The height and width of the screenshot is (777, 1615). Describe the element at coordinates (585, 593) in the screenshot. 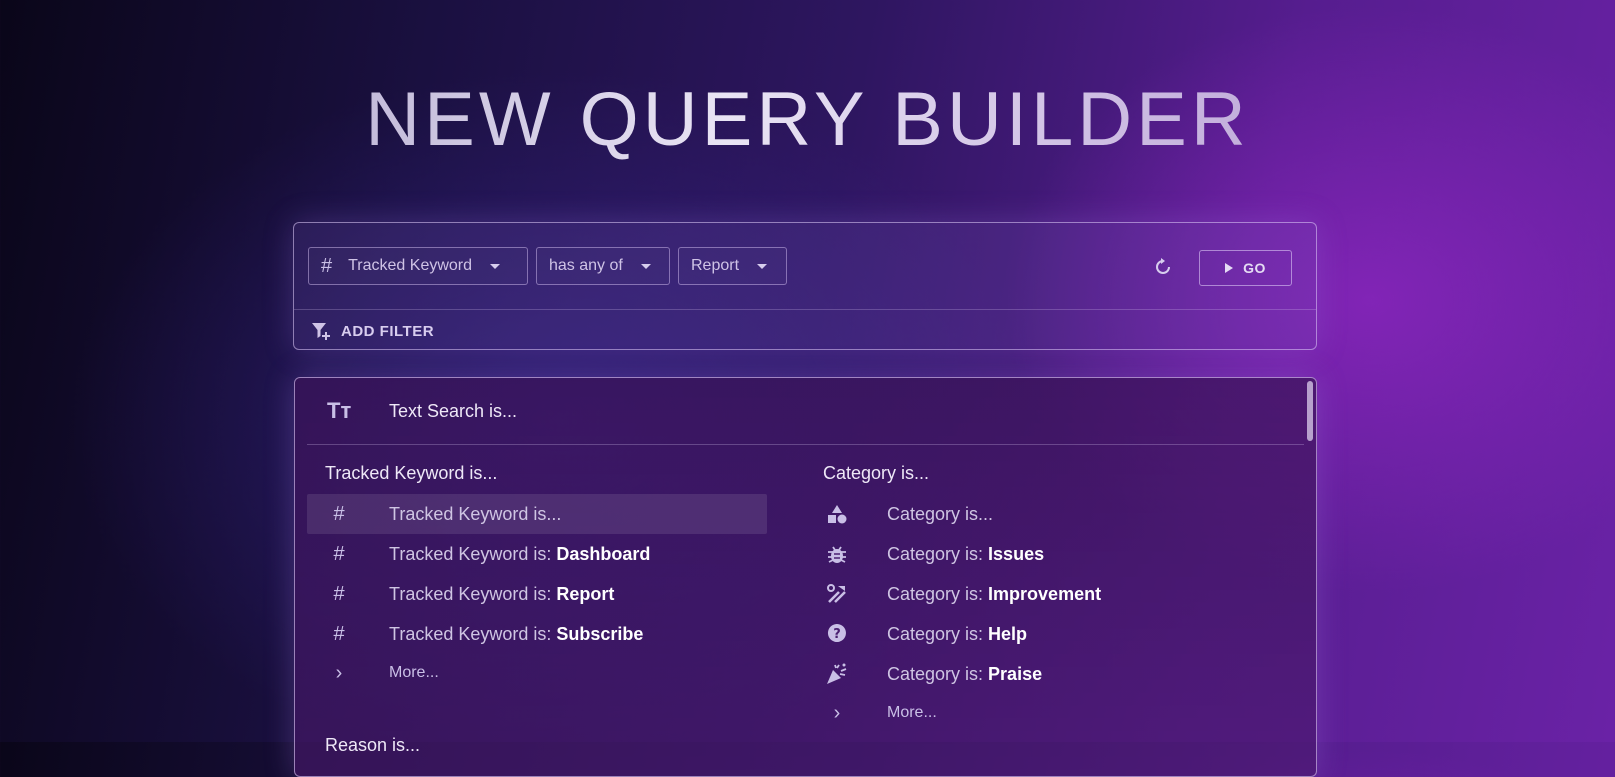

I see `item-value: Report` at that location.